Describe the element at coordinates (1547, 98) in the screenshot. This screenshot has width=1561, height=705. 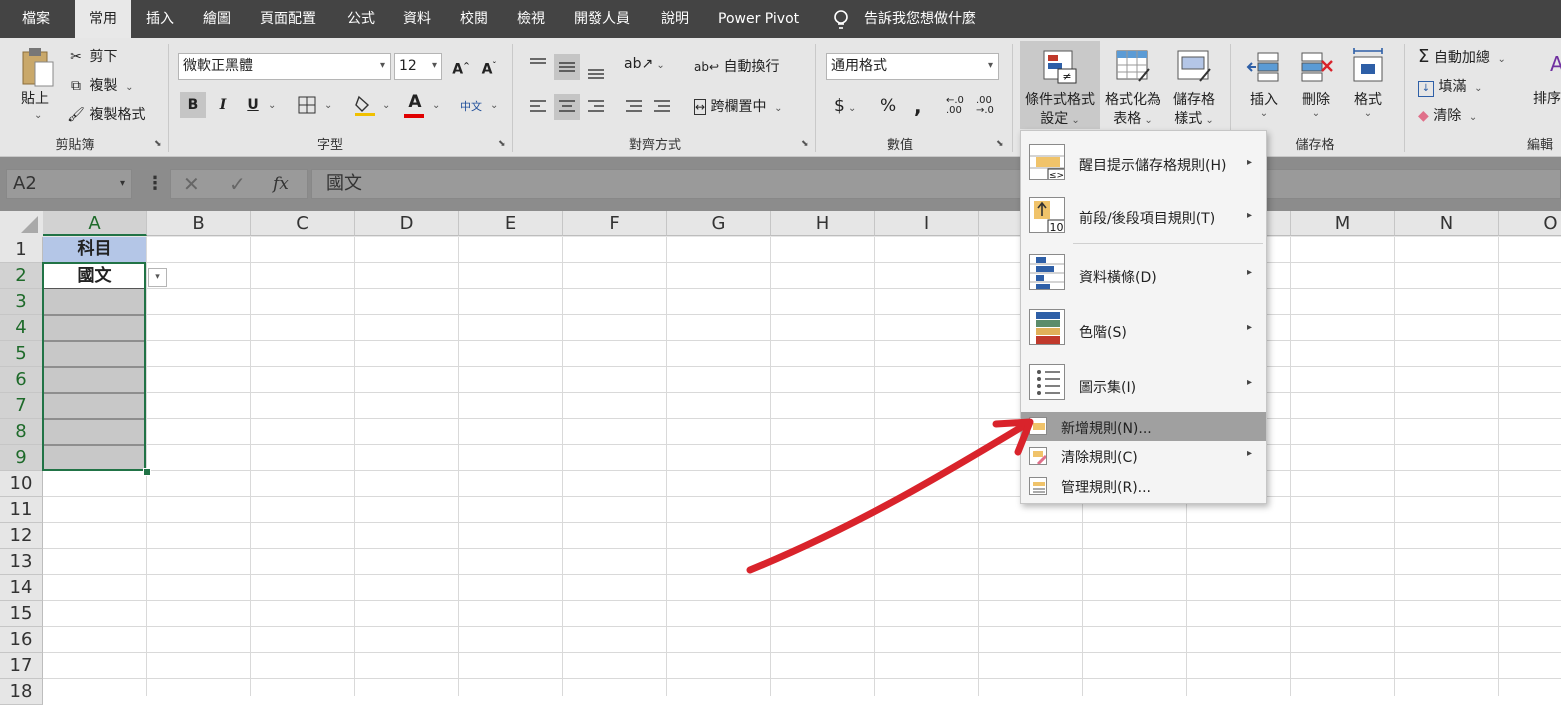
I see `sort-button: 排序` at that location.